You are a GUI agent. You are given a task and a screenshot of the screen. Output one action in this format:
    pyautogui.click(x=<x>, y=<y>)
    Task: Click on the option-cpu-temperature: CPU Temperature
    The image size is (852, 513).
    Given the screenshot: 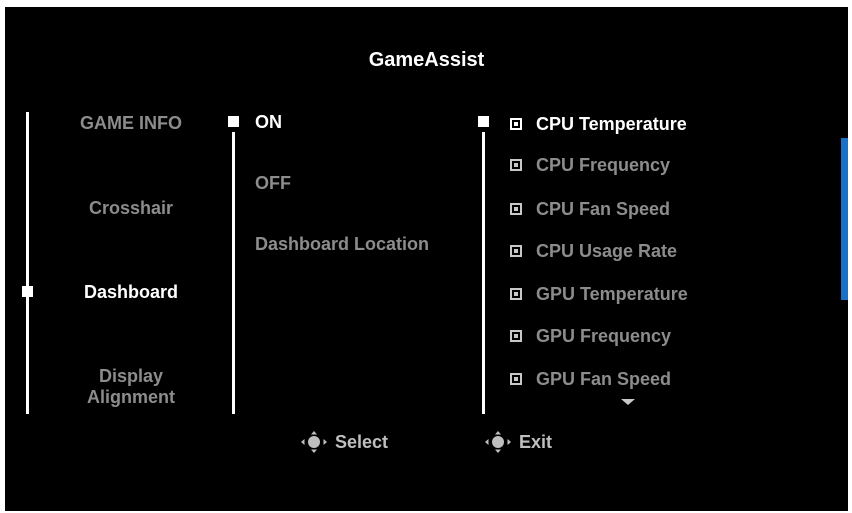 What is the action you would take?
    pyautogui.click(x=598, y=124)
    